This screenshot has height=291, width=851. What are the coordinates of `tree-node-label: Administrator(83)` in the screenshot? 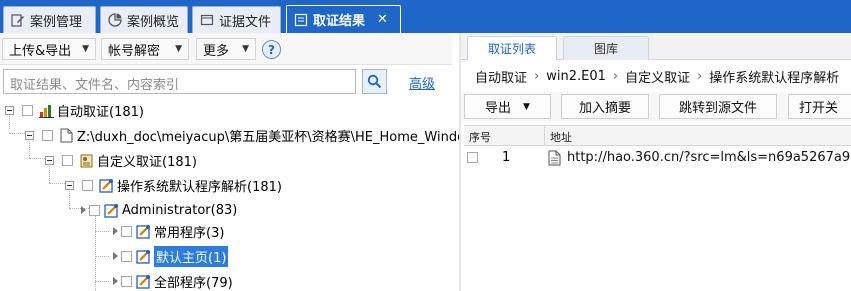 It's located at (180, 210).